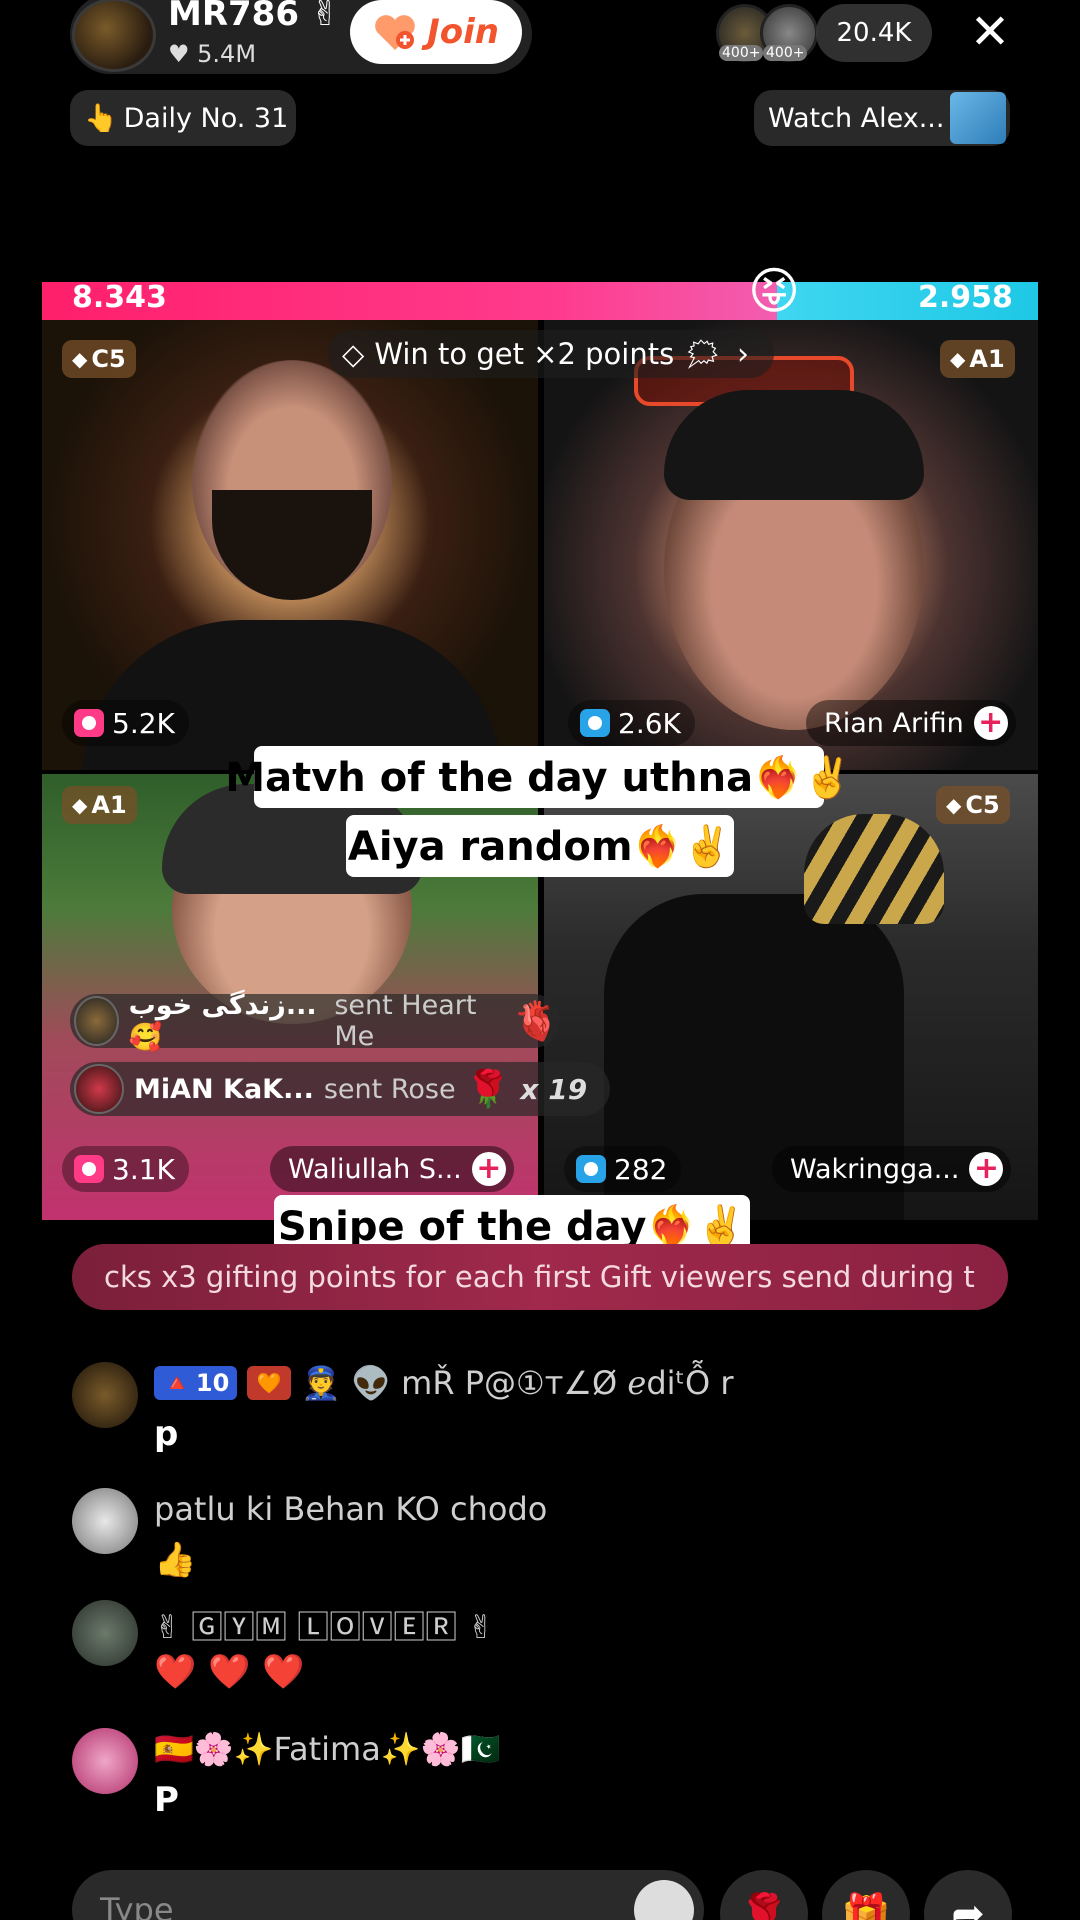  I want to click on comment-header: ✌ 🄶🅈🄼 🄻🄾🅅🄴🅁 ✌, so click(324, 1625).